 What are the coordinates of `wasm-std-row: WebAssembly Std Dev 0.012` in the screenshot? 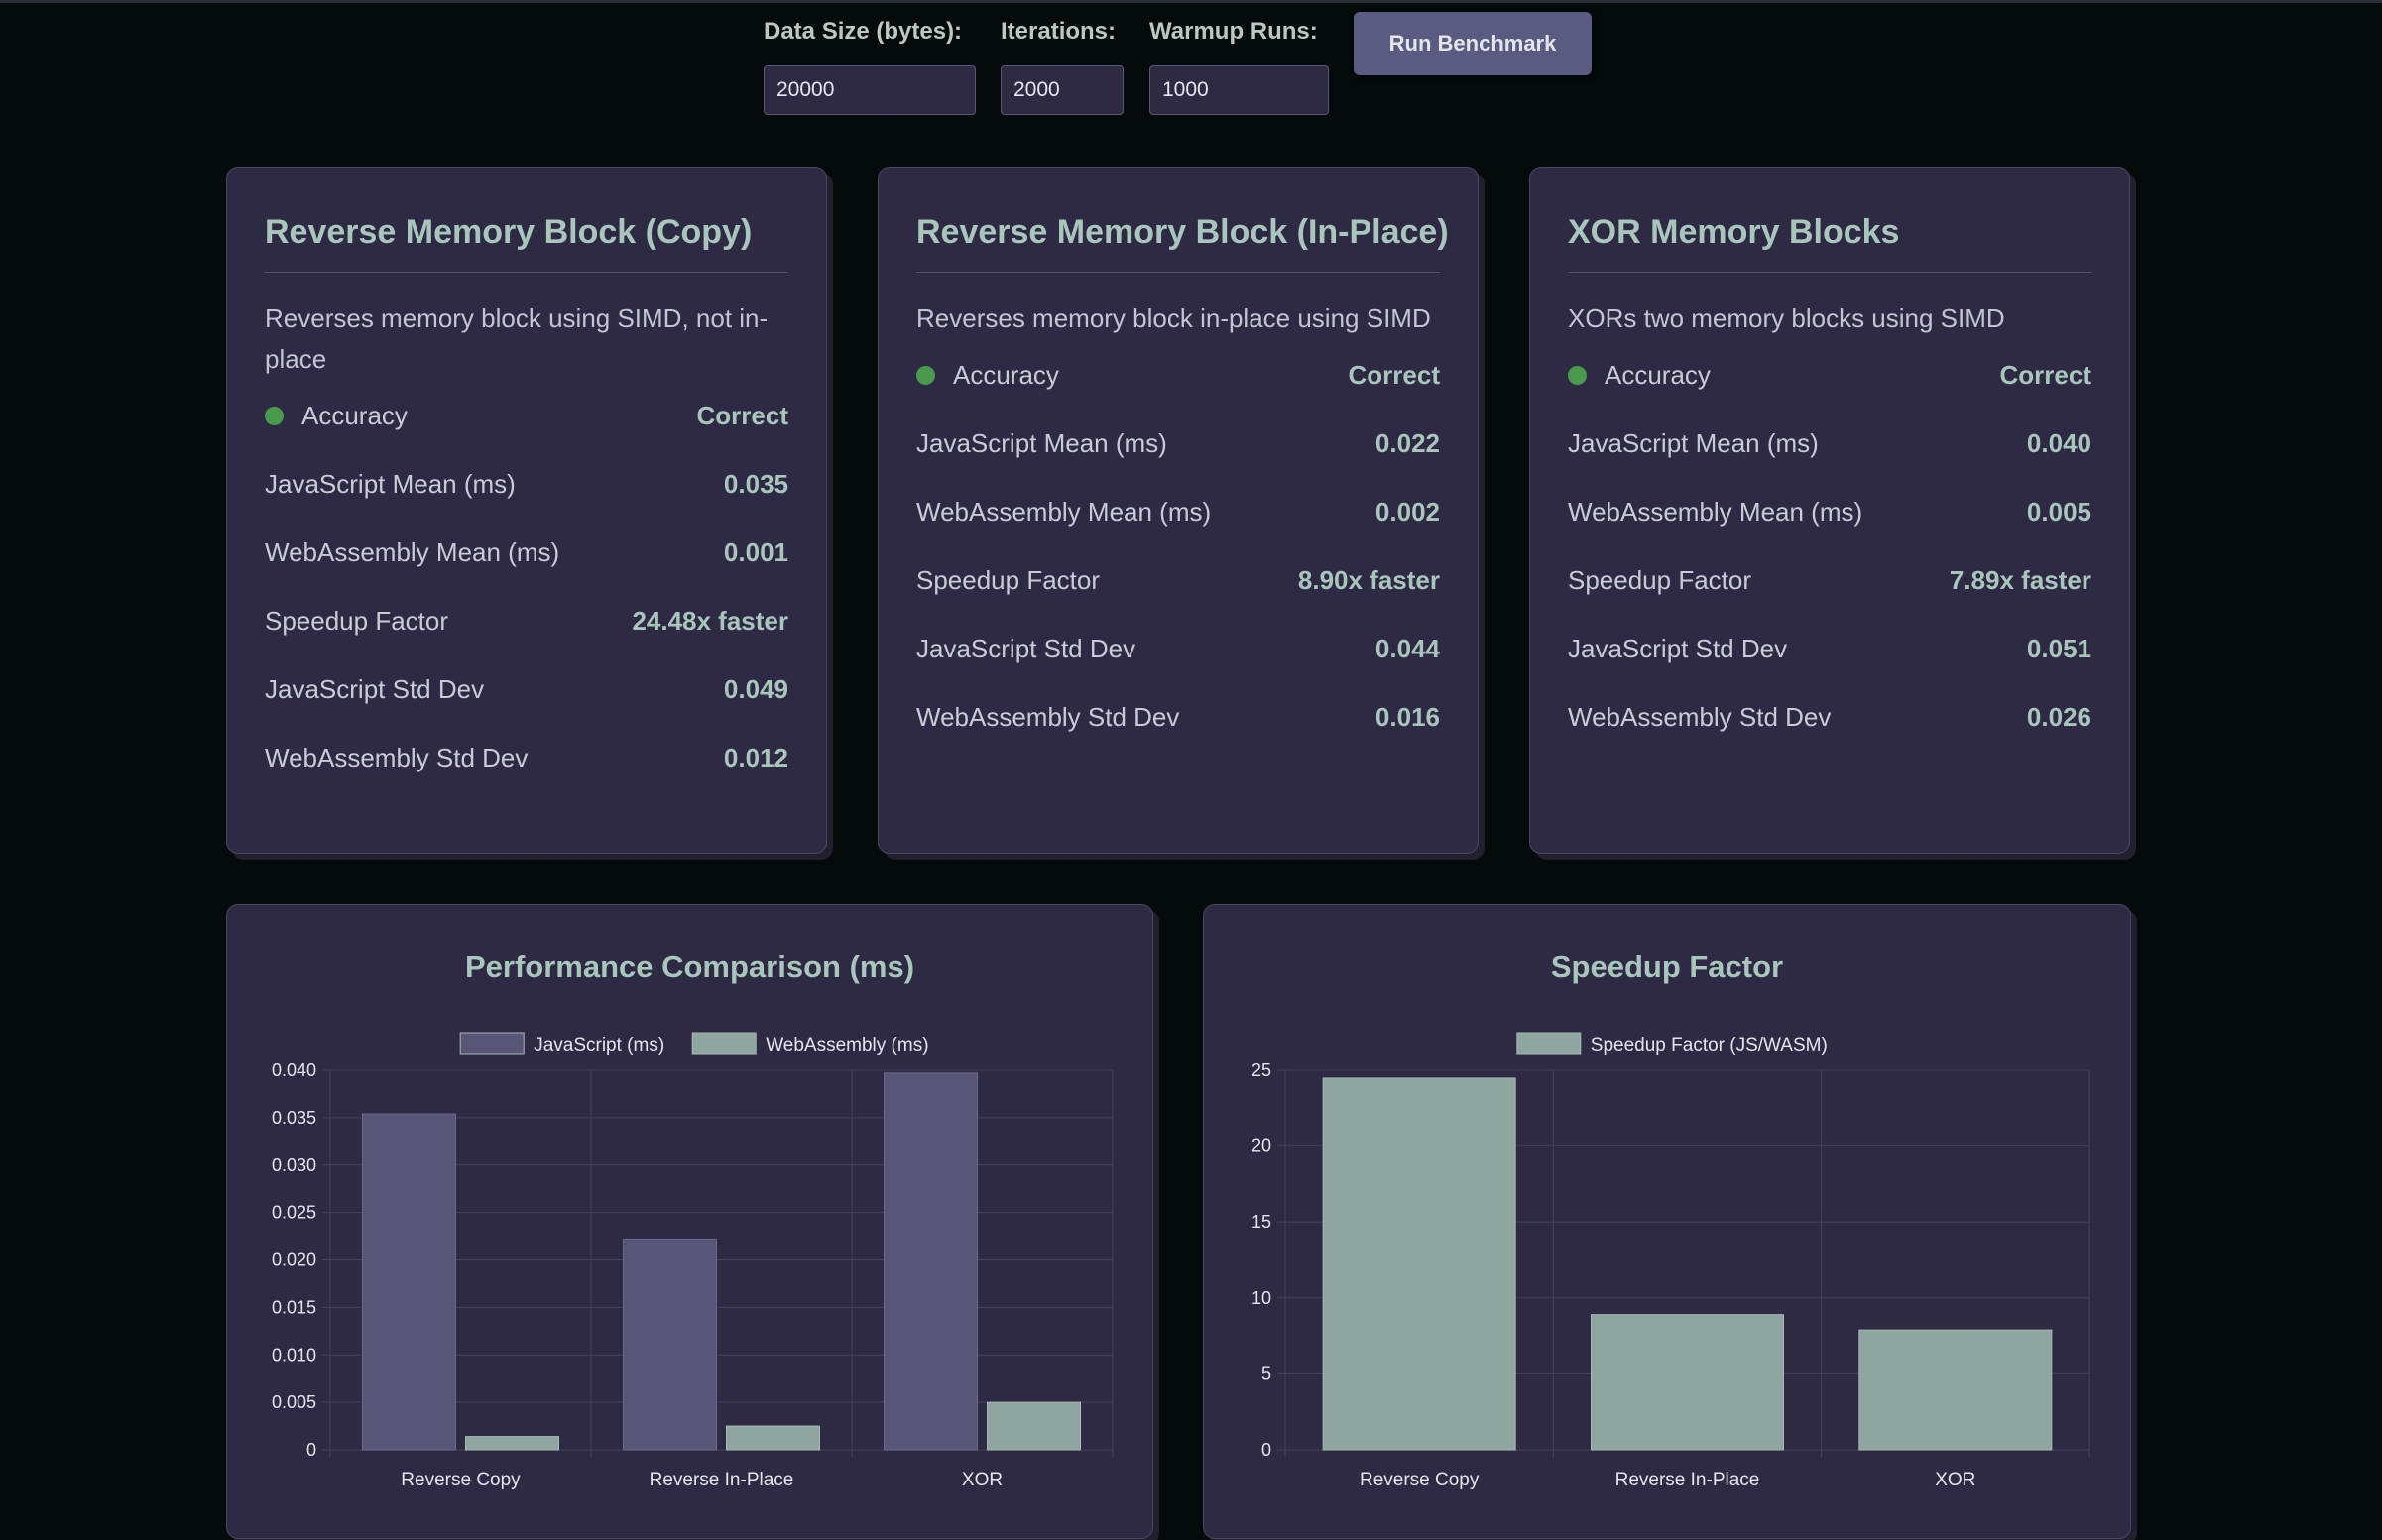 It's located at (526, 758).